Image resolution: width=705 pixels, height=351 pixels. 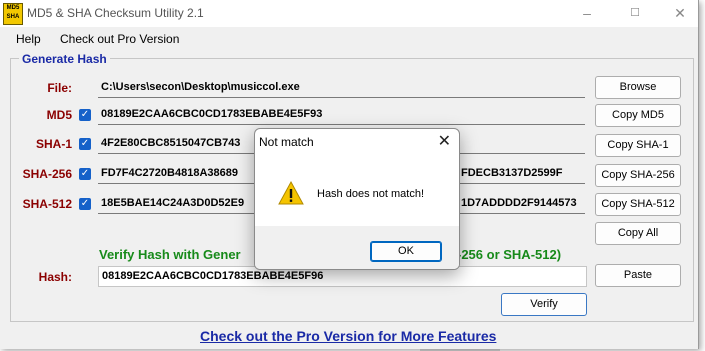 I want to click on verify-hash-title-tail: -256 or SHA-512), so click(x=509, y=254).